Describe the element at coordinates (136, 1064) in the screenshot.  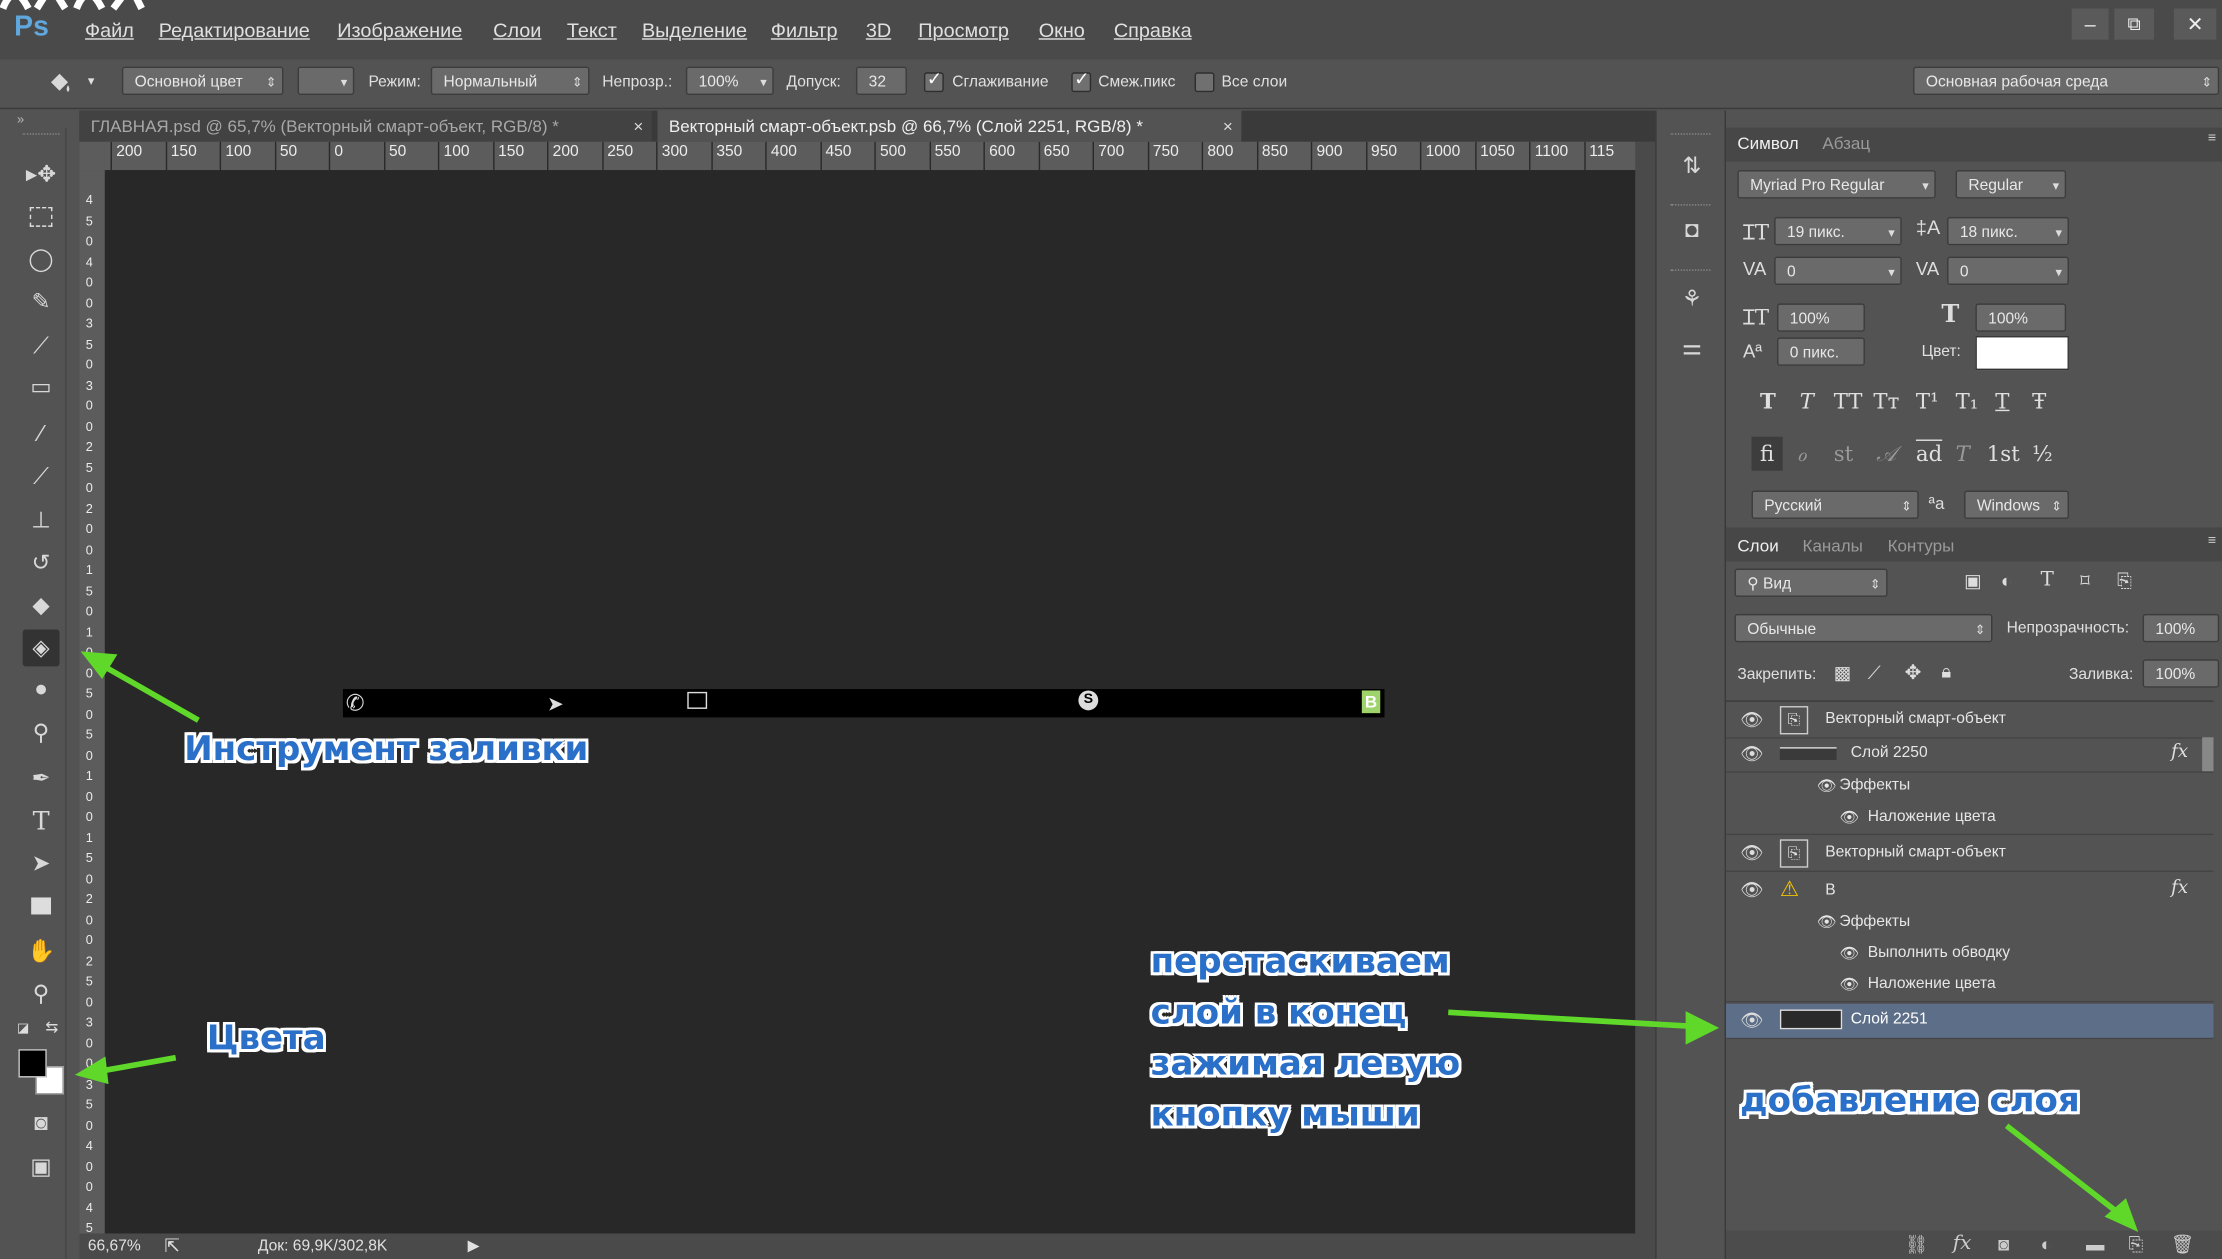
I see `arrow-colors` at that location.